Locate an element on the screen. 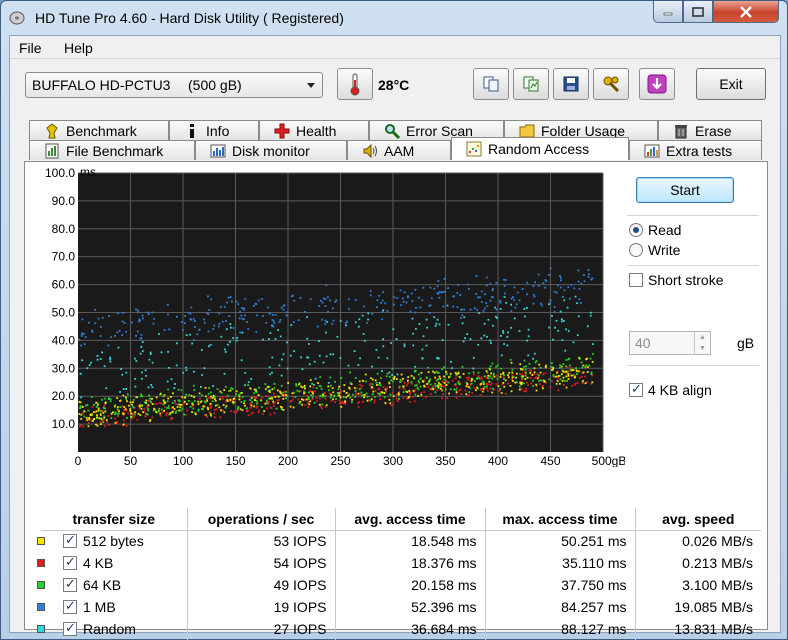  tab-extra-tests: Extra tests is located at coordinates (695, 150).